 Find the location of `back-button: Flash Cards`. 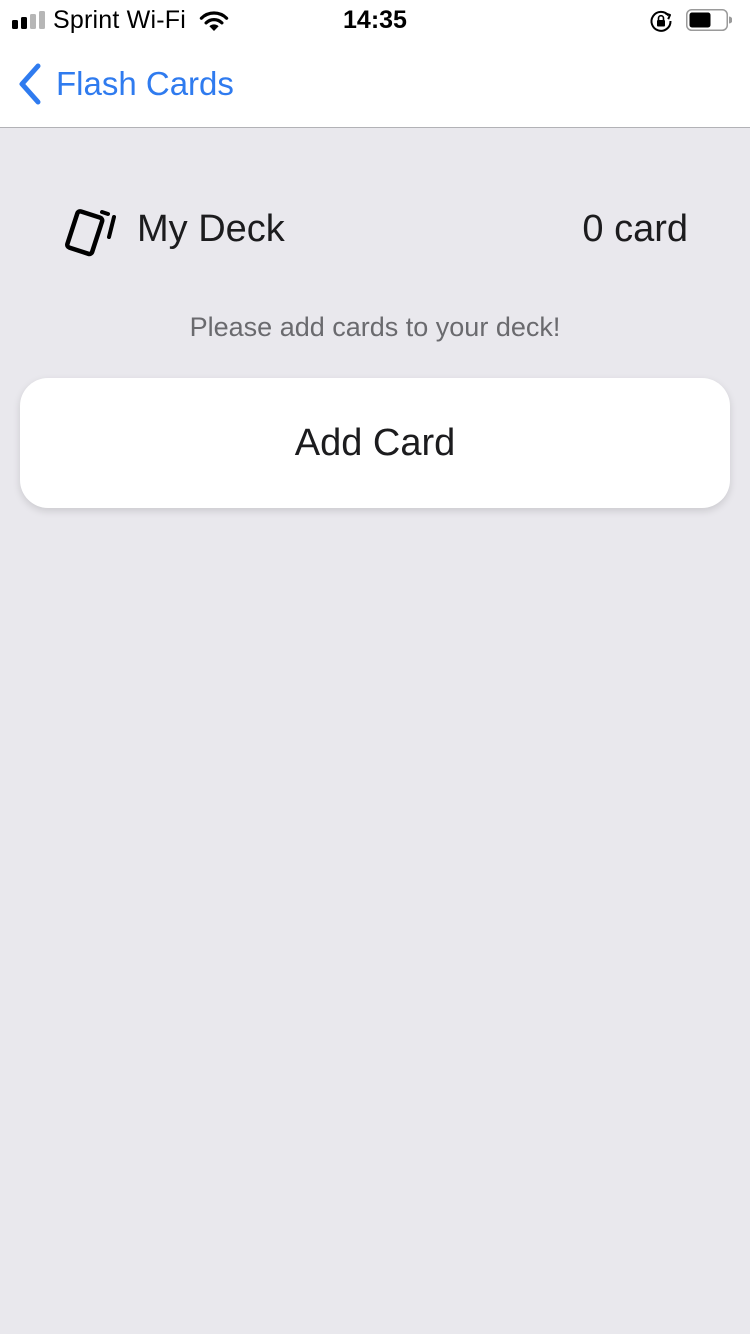

back-button: Flash Cards is located at coordinates (125, 84).